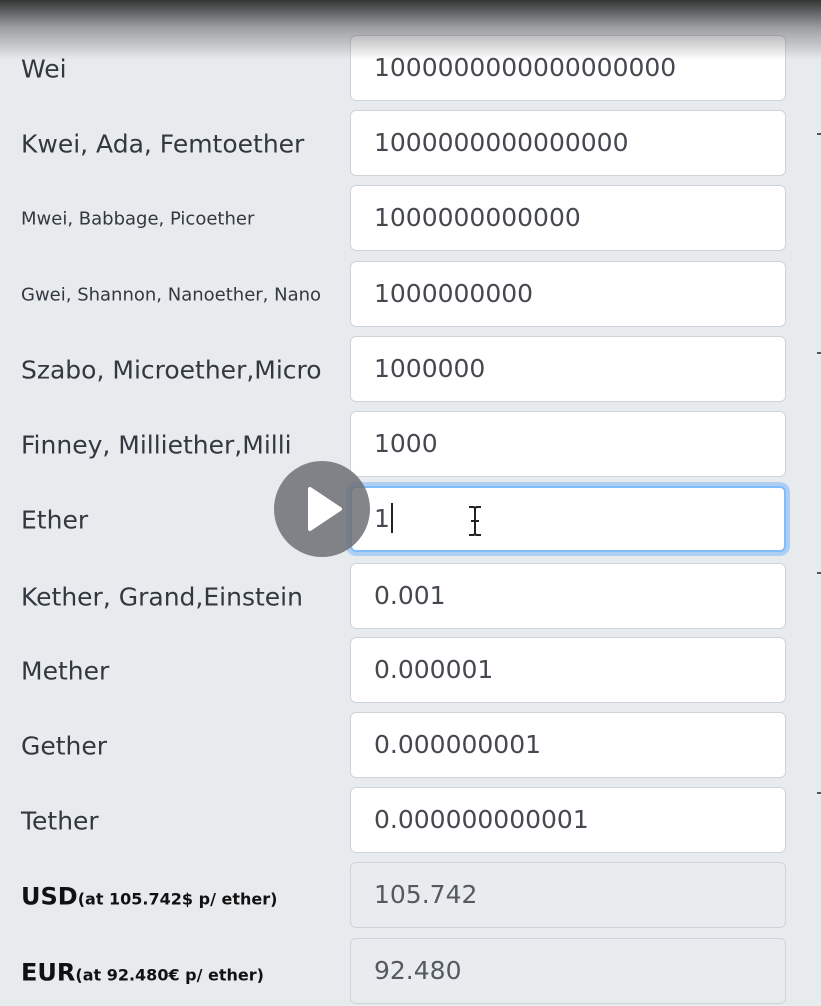 Image resolution: width=821 pixels, height=1006 pixels. I want to click on unit-row-kether: Kether, Grand,Einstein 0.001, so click(410, 597).